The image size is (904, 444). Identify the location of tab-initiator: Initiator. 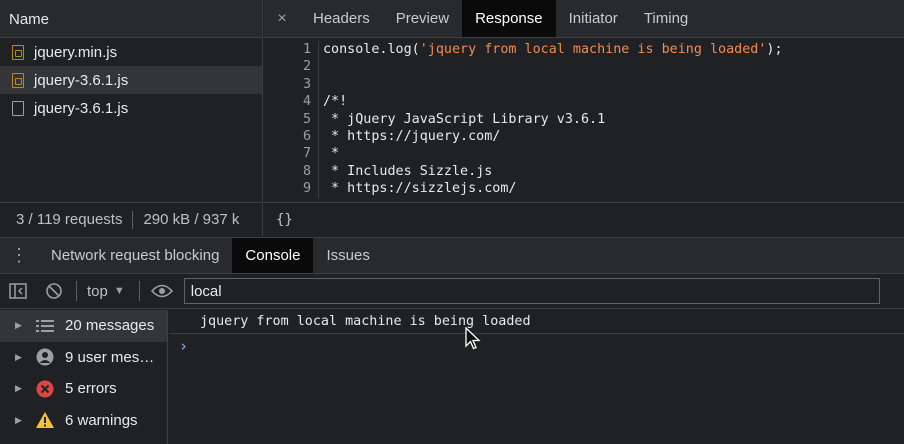
(593, 18).